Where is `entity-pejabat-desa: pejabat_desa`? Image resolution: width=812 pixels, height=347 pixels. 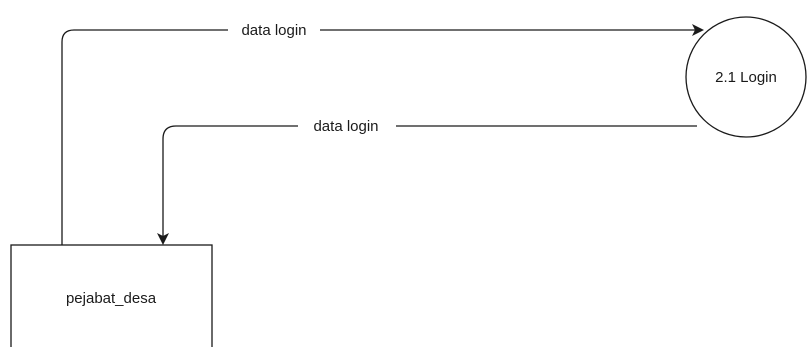
entity-pejabat-desa: pejabat_desa is located at coordinates (111, 295).